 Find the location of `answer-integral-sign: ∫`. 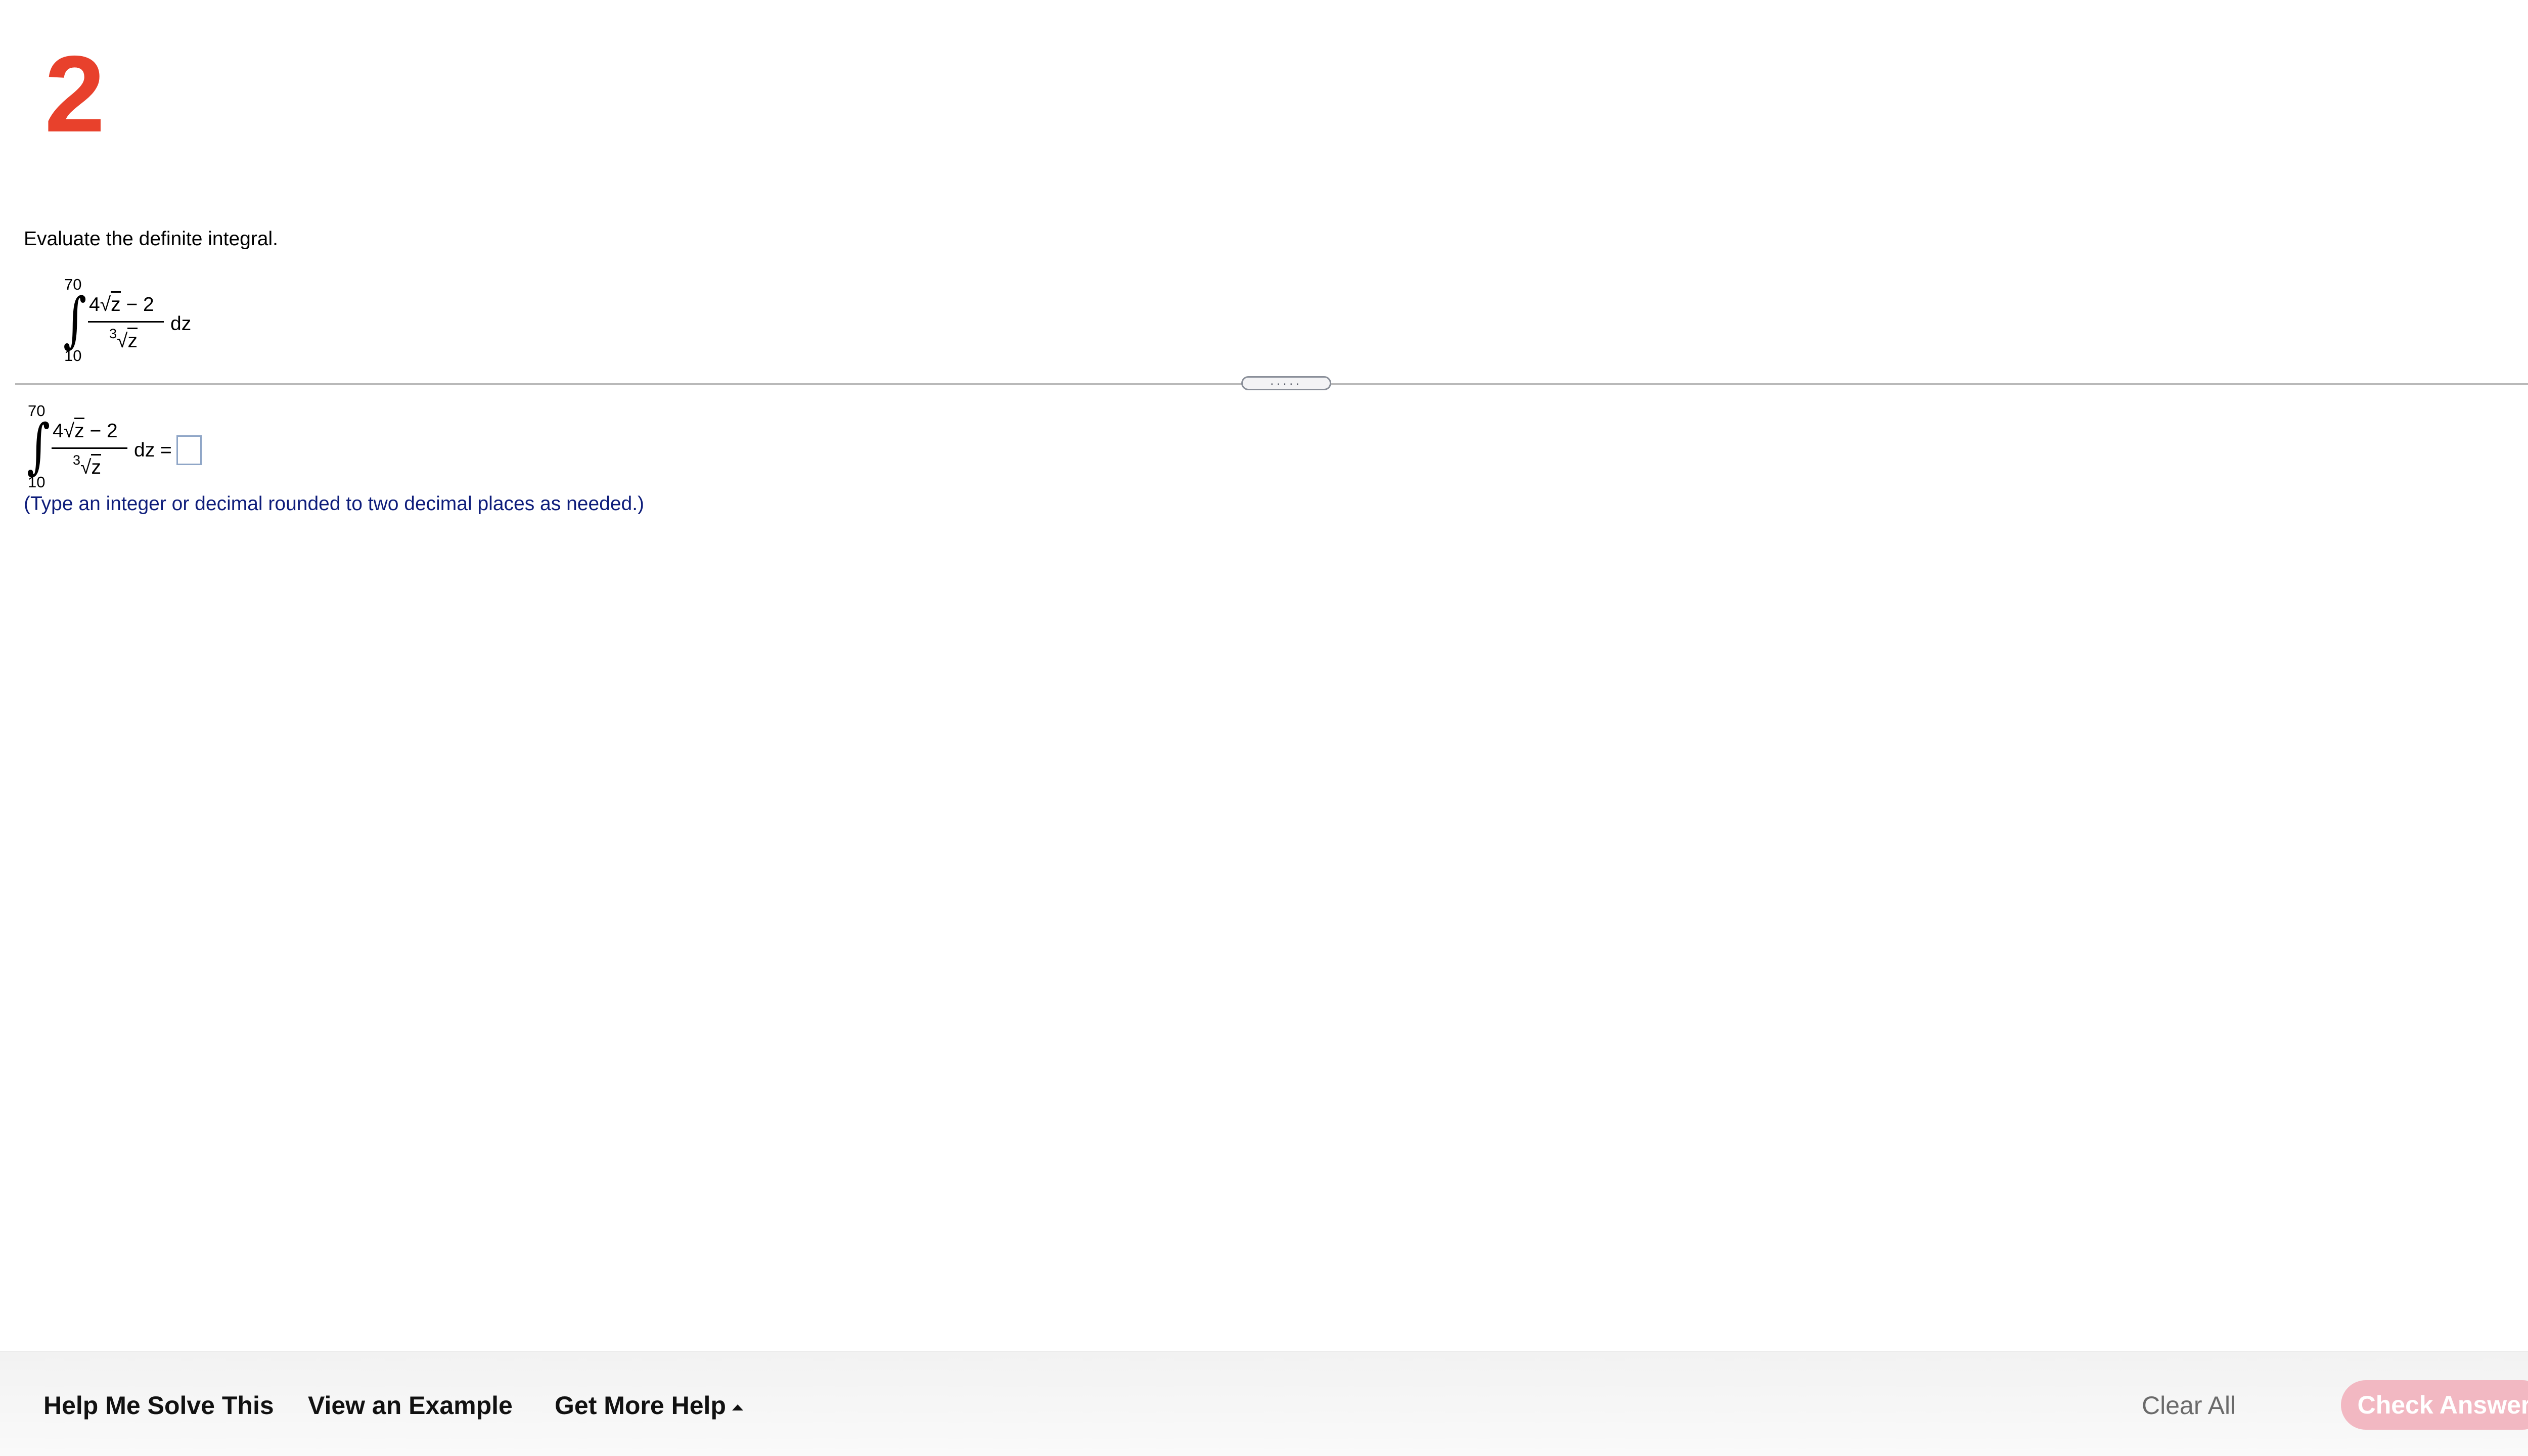

answer-integral-sign: ∫ is located at coordinates (39, 446).